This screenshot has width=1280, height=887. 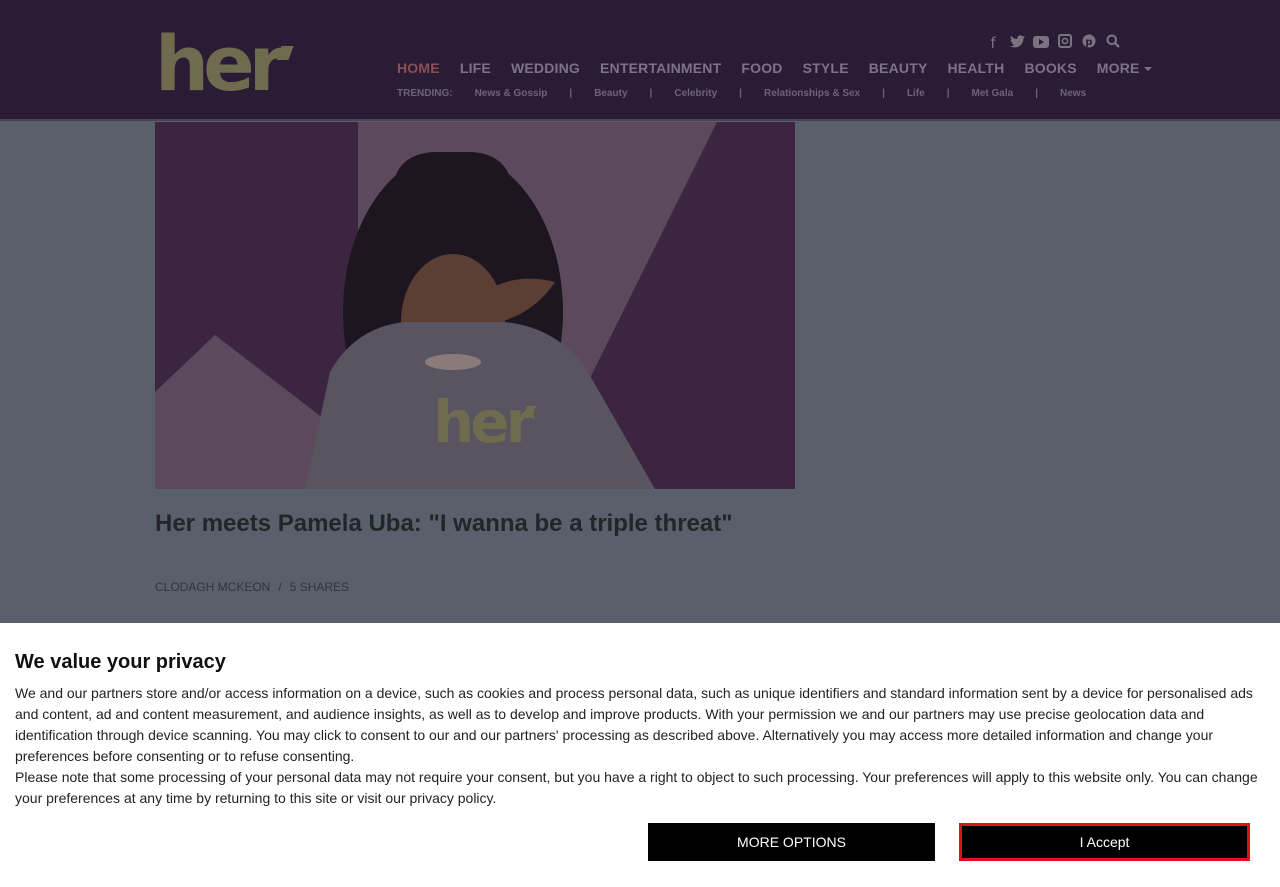 I want to click on svg-text: p, so click(x=1088, y=42).